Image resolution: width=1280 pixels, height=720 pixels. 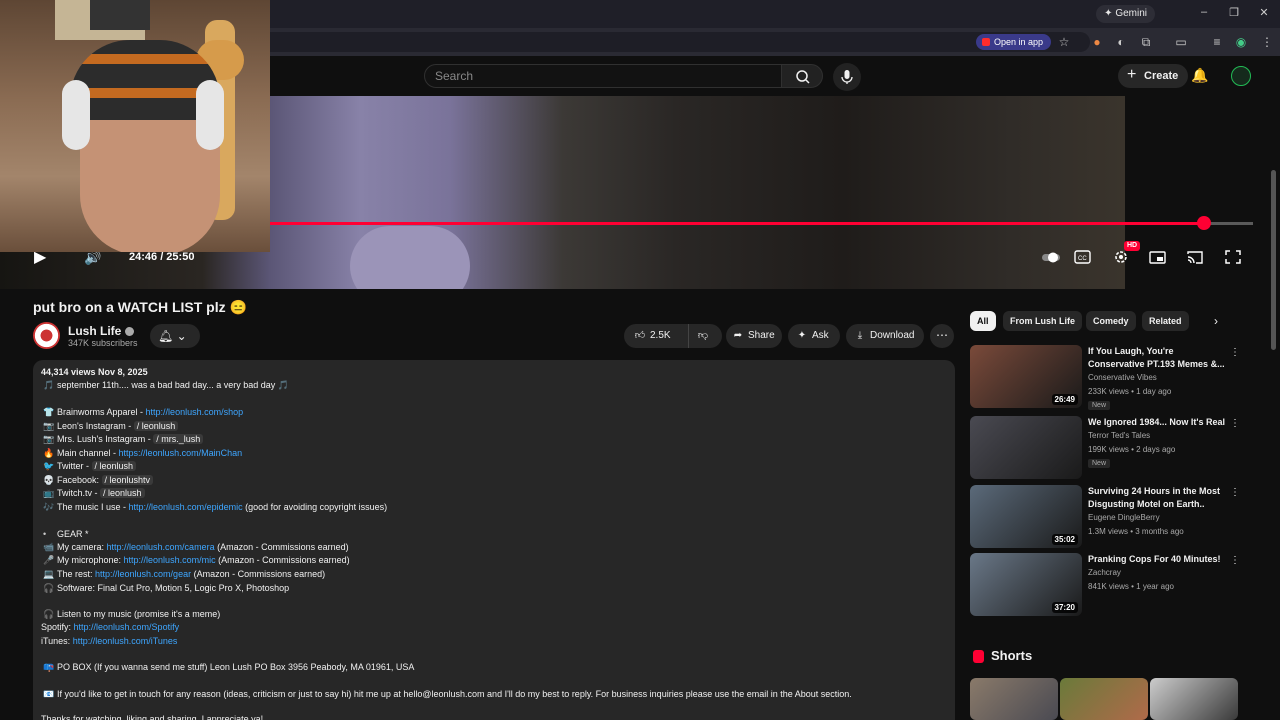 I want to click on shorts-heading: Shorts, so click(x=1012, y=655).